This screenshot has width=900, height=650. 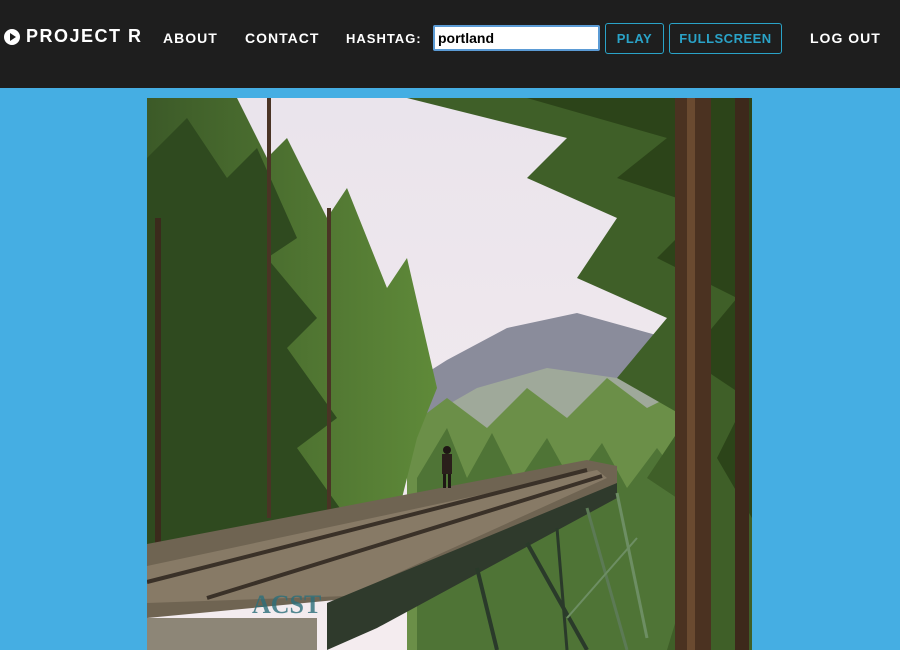 I want to click on hashtag-input, so click(x=516, y=38).